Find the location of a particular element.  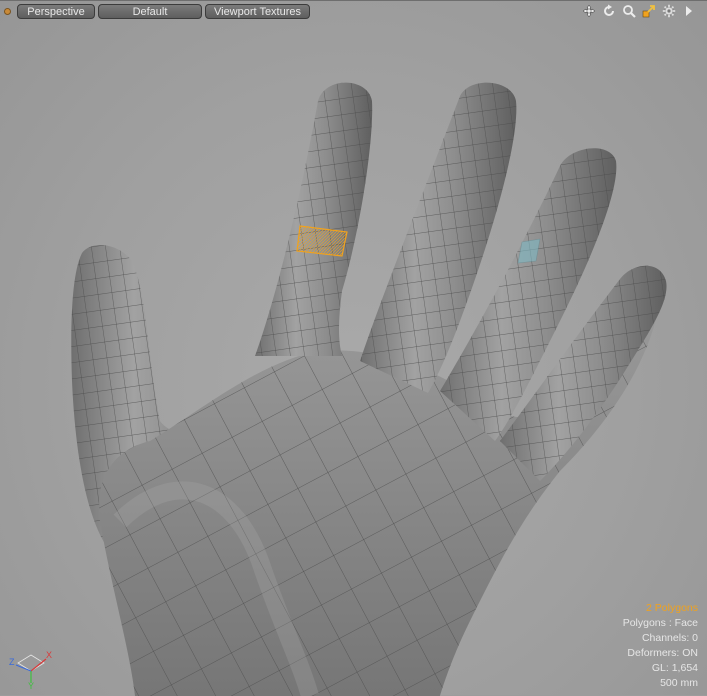

index-finger-mesh is located at coordinates (314, 219).